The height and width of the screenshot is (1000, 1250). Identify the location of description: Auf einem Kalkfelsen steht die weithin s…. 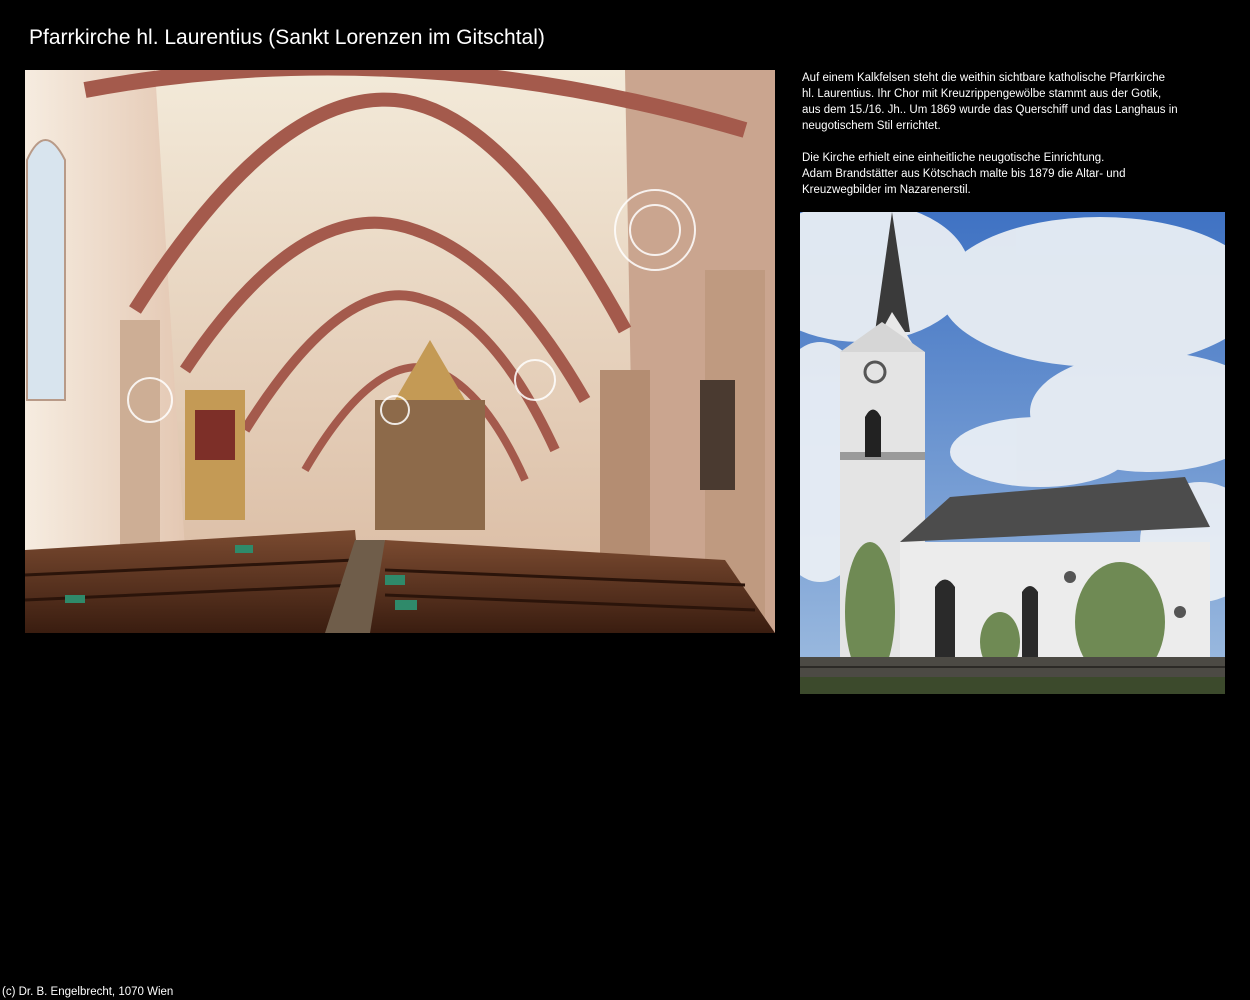
(1012, 142).